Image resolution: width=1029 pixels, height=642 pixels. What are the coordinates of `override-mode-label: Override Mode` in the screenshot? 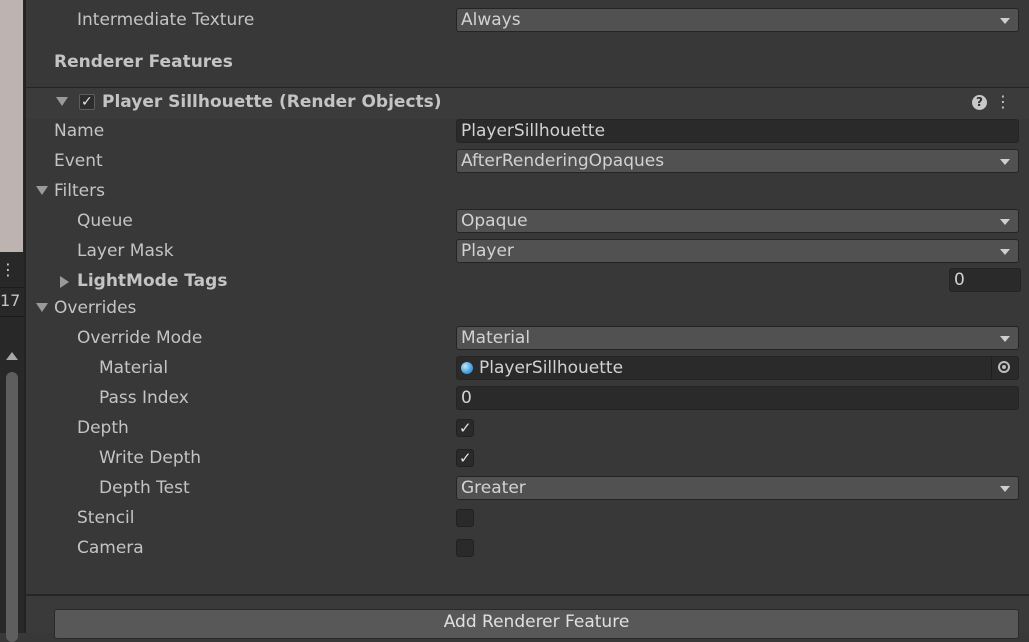 It's located at (140, 338).